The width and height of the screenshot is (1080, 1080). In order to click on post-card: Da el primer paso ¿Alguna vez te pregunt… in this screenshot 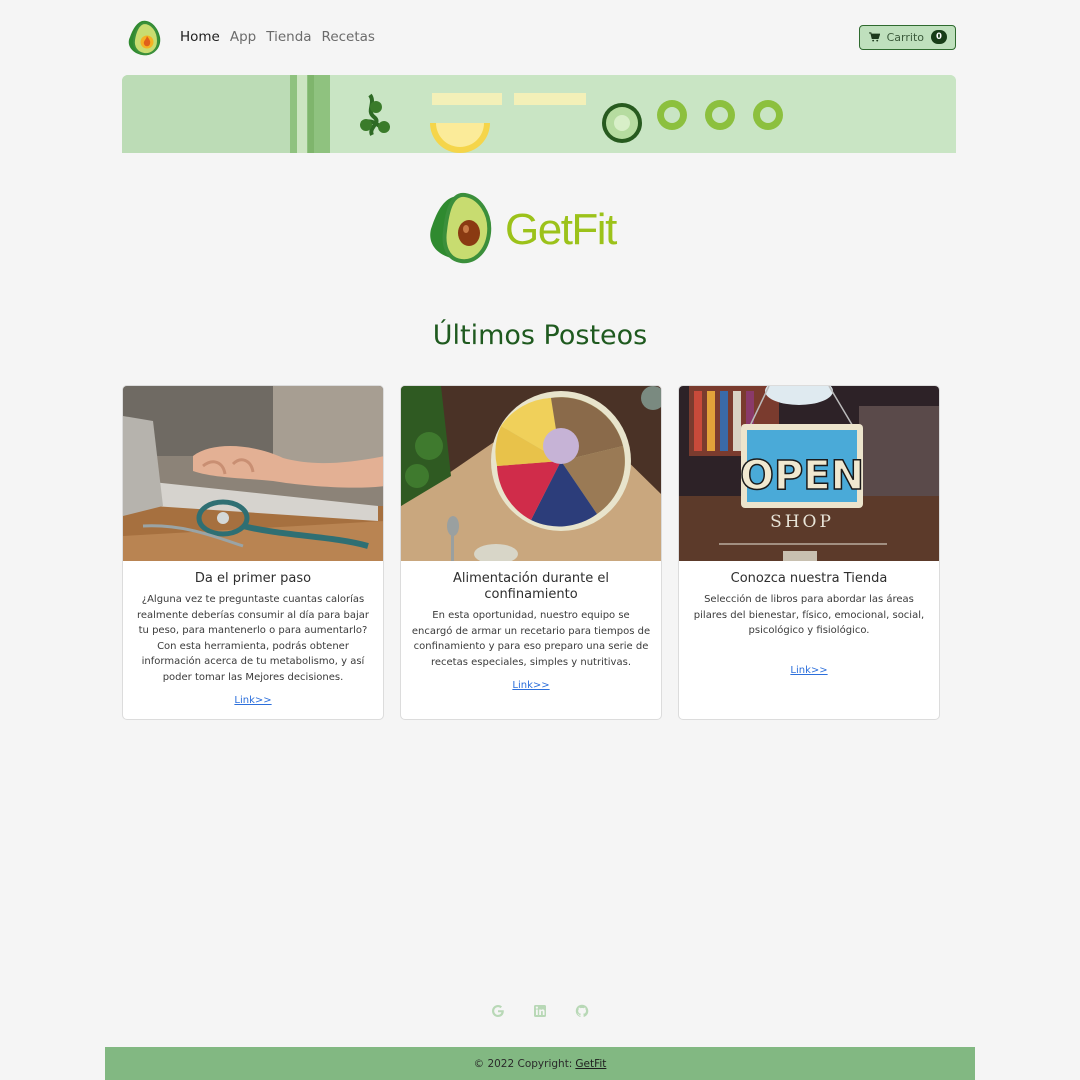, I will do `click(253, 552)`.